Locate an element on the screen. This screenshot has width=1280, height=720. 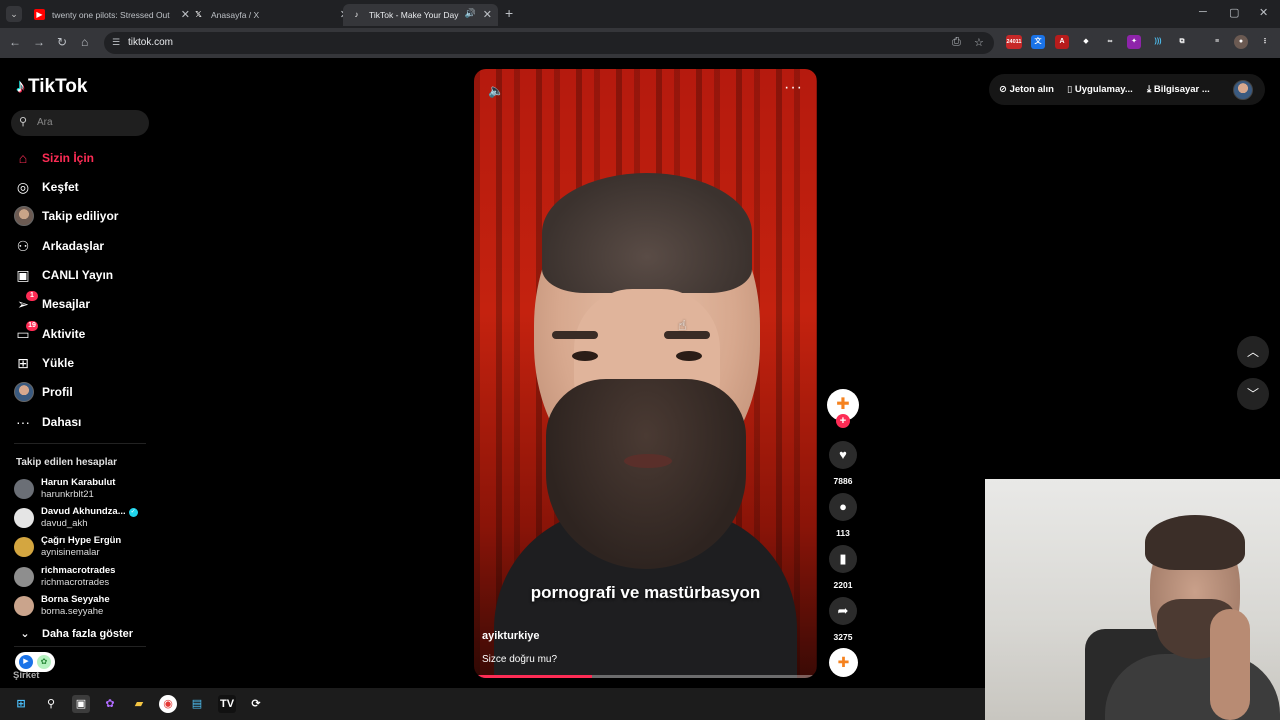
desktop-app-icon: ▤ is located at coordinates (197, 704).